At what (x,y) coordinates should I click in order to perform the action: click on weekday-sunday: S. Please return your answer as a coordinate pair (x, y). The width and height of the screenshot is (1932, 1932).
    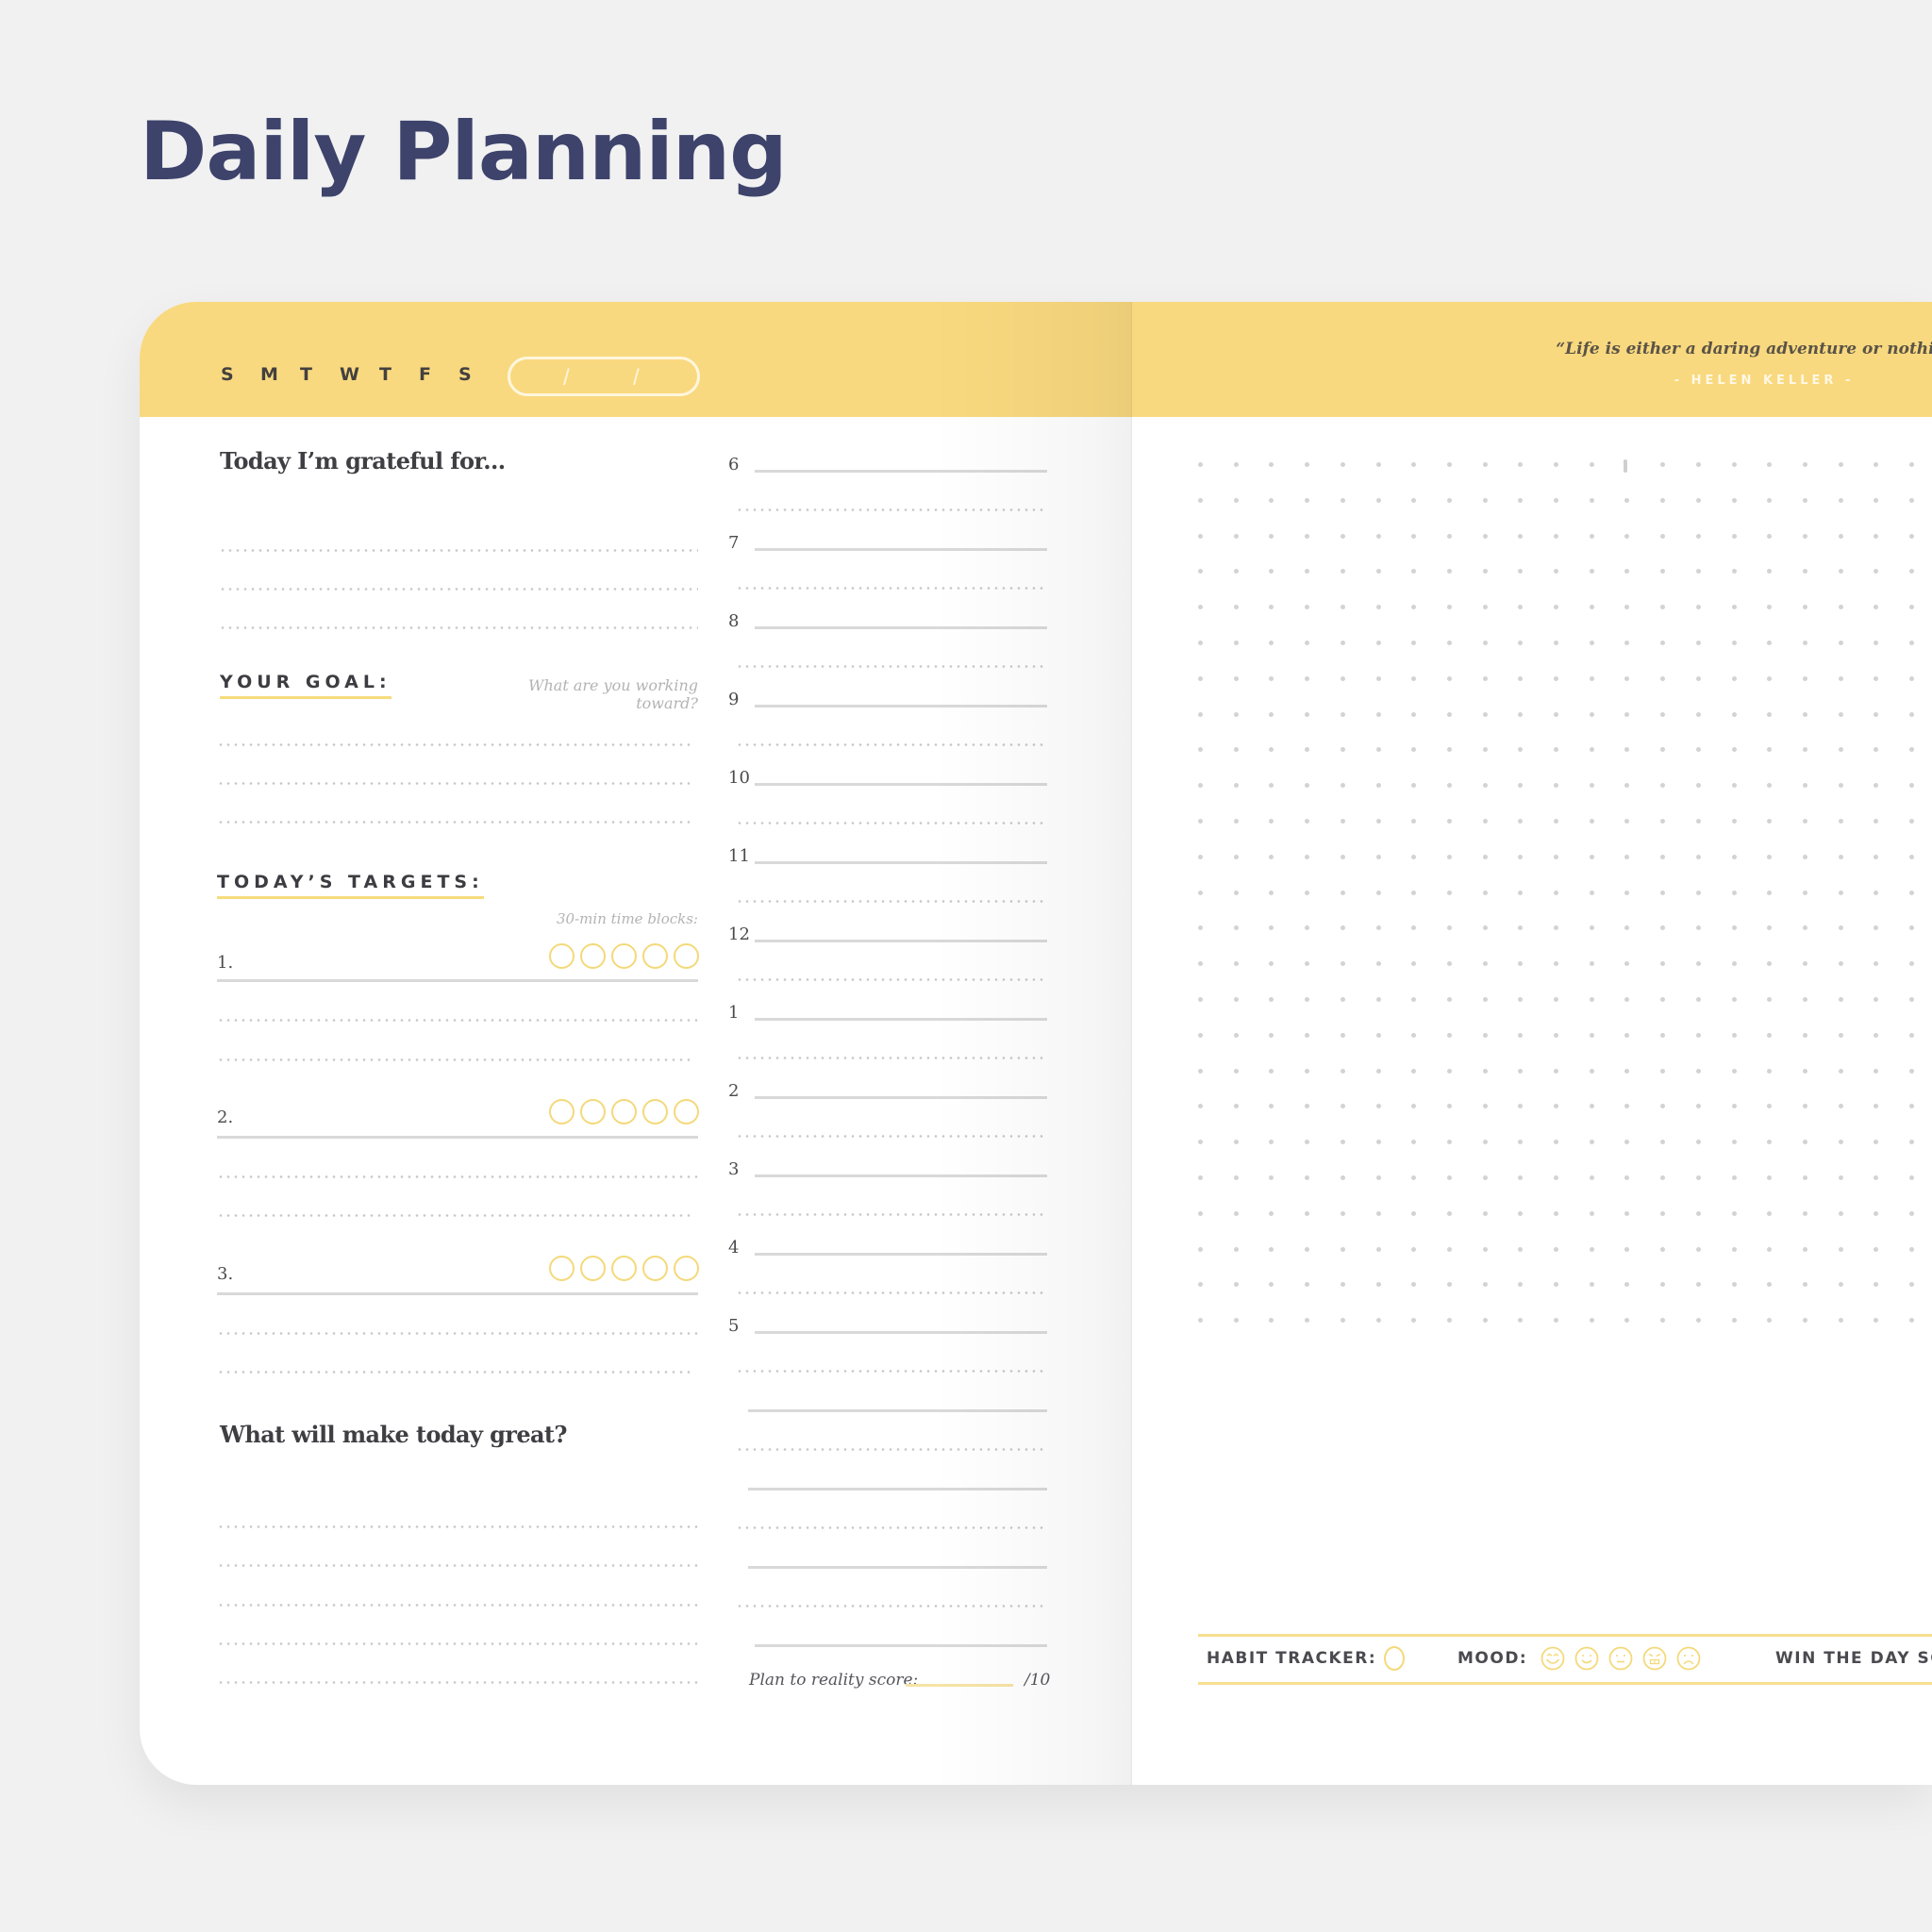
    Looking at the image, I should click on (240, 374).